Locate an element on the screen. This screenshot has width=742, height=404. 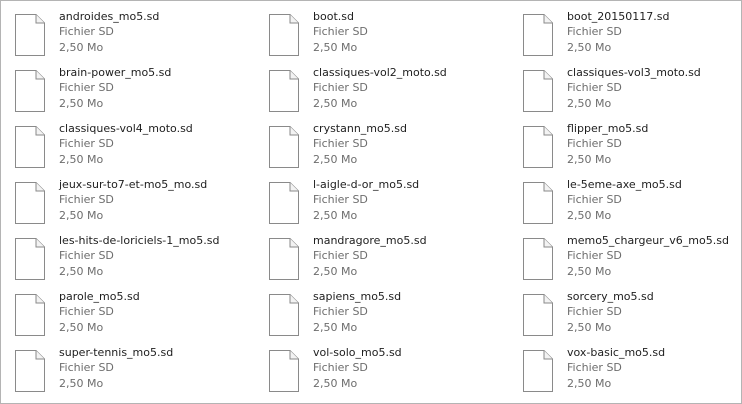
file-item: sorcery_mo5.sd Fichier SD 2,50 Mo is located at coordinates (625, 314).